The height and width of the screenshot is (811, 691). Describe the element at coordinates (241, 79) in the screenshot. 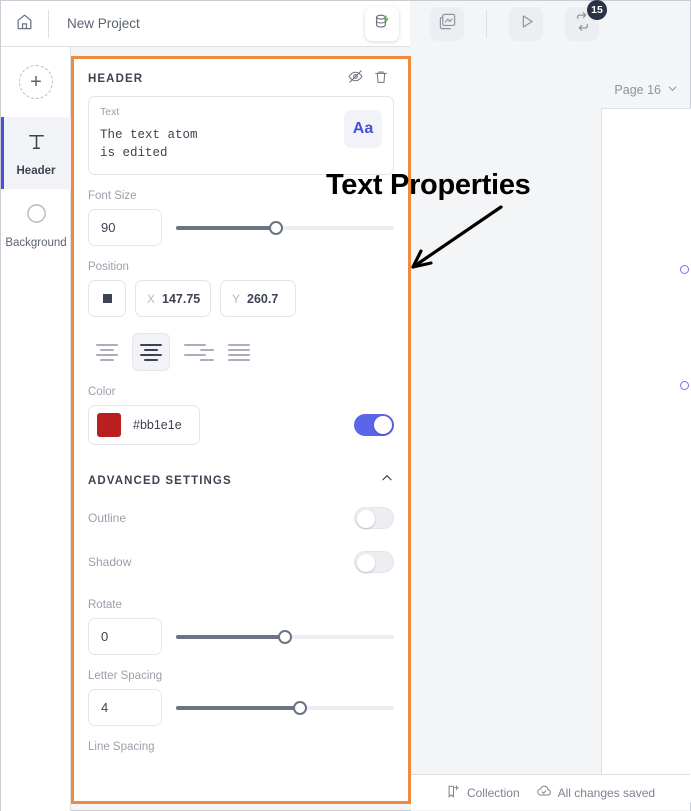

I see `panel-header: HEADER` at that location.